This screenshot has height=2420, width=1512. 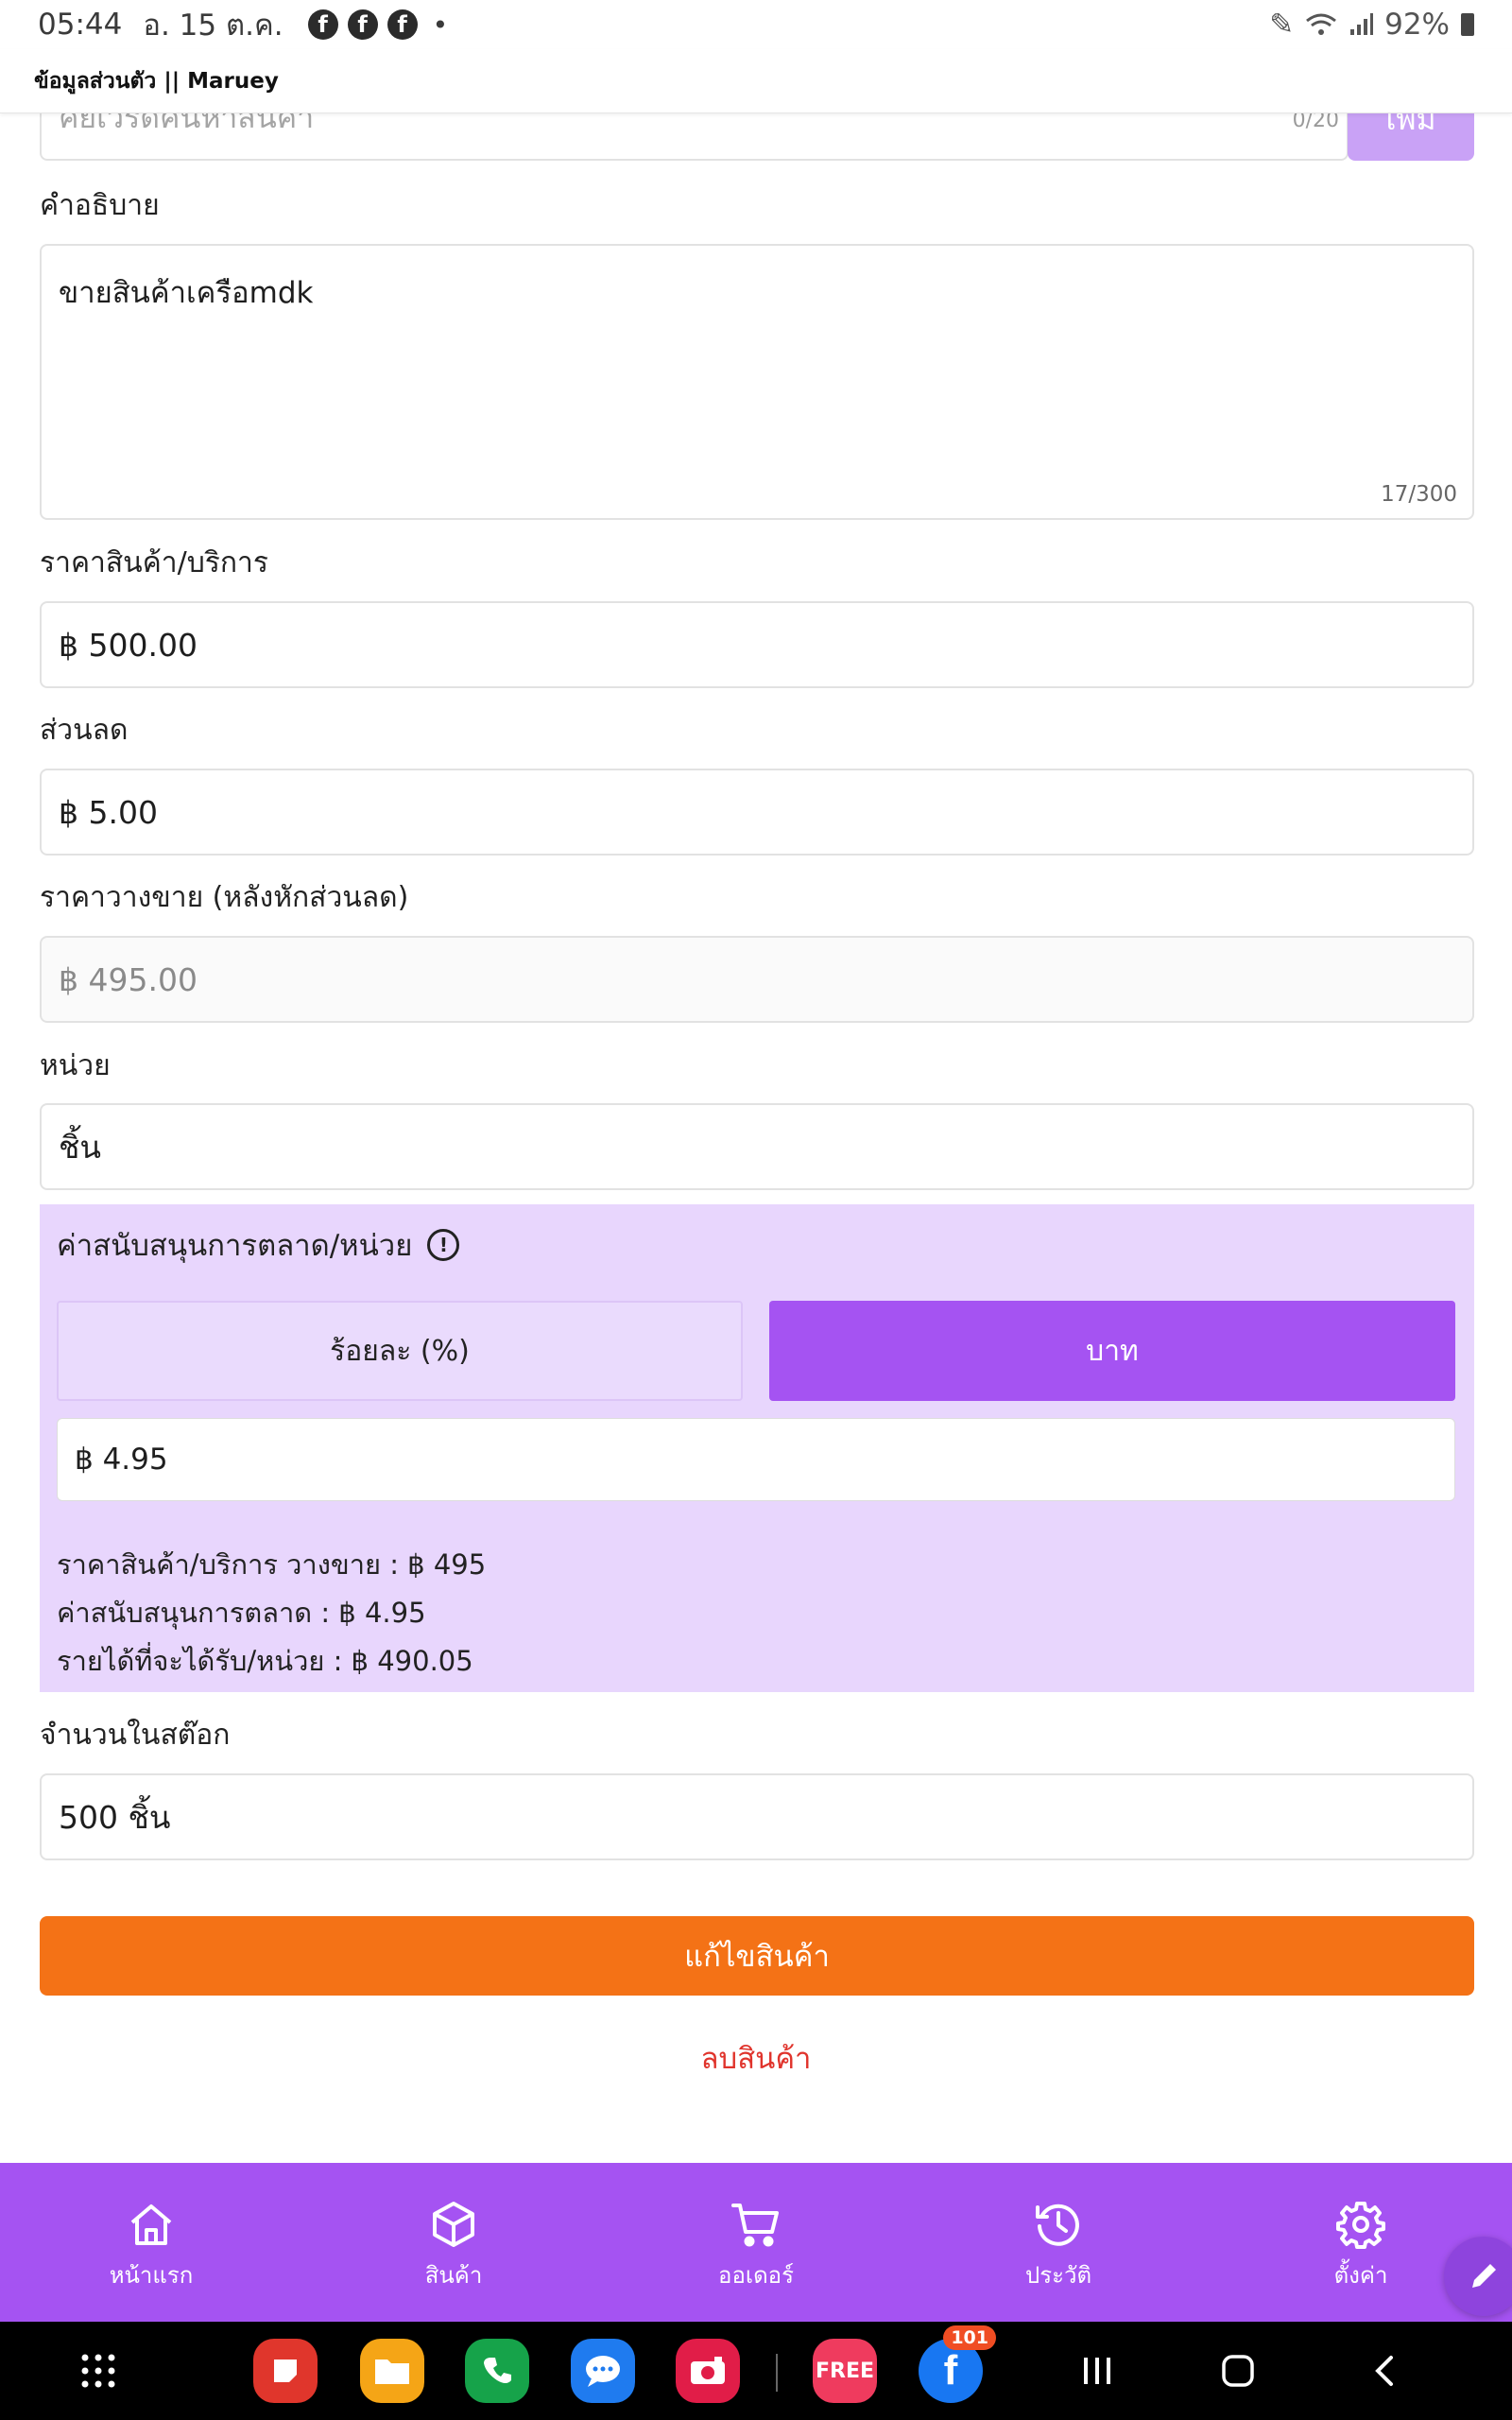 I want to click on files-app-icon, so click(x=392, y=2371).